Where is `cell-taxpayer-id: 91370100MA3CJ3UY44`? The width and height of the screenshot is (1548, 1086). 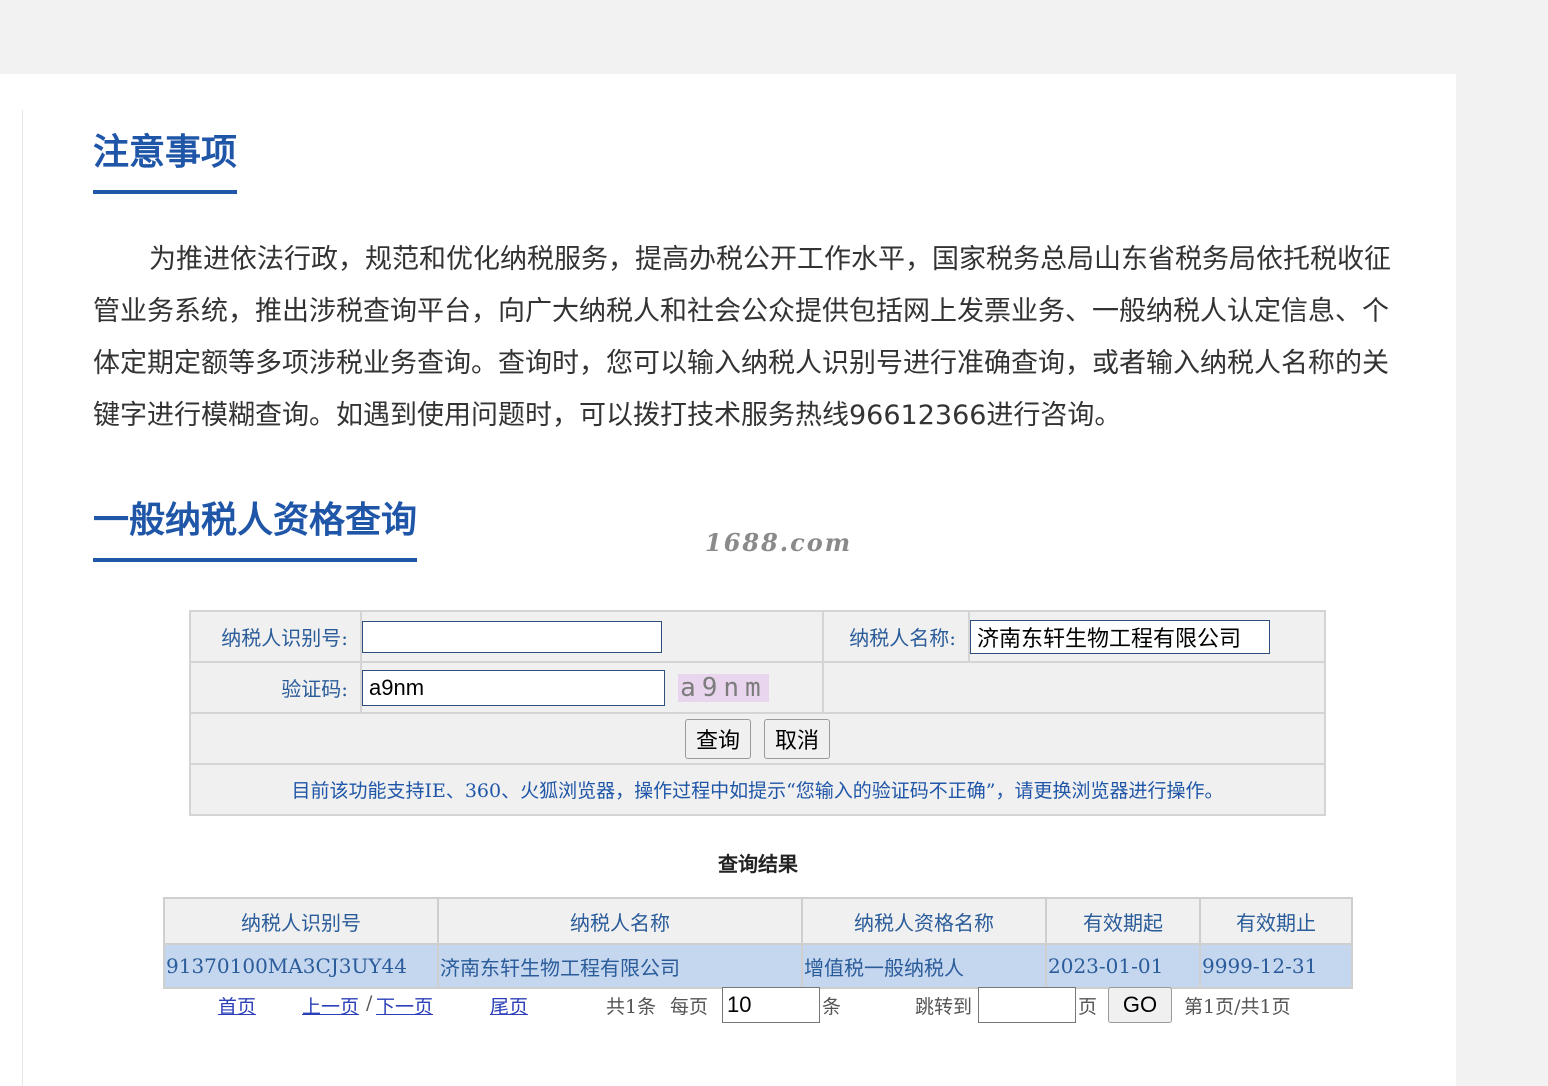
cell-taxpayer-id: 91370100MA3CJ3UY44 is located at coordinates (301, 966).